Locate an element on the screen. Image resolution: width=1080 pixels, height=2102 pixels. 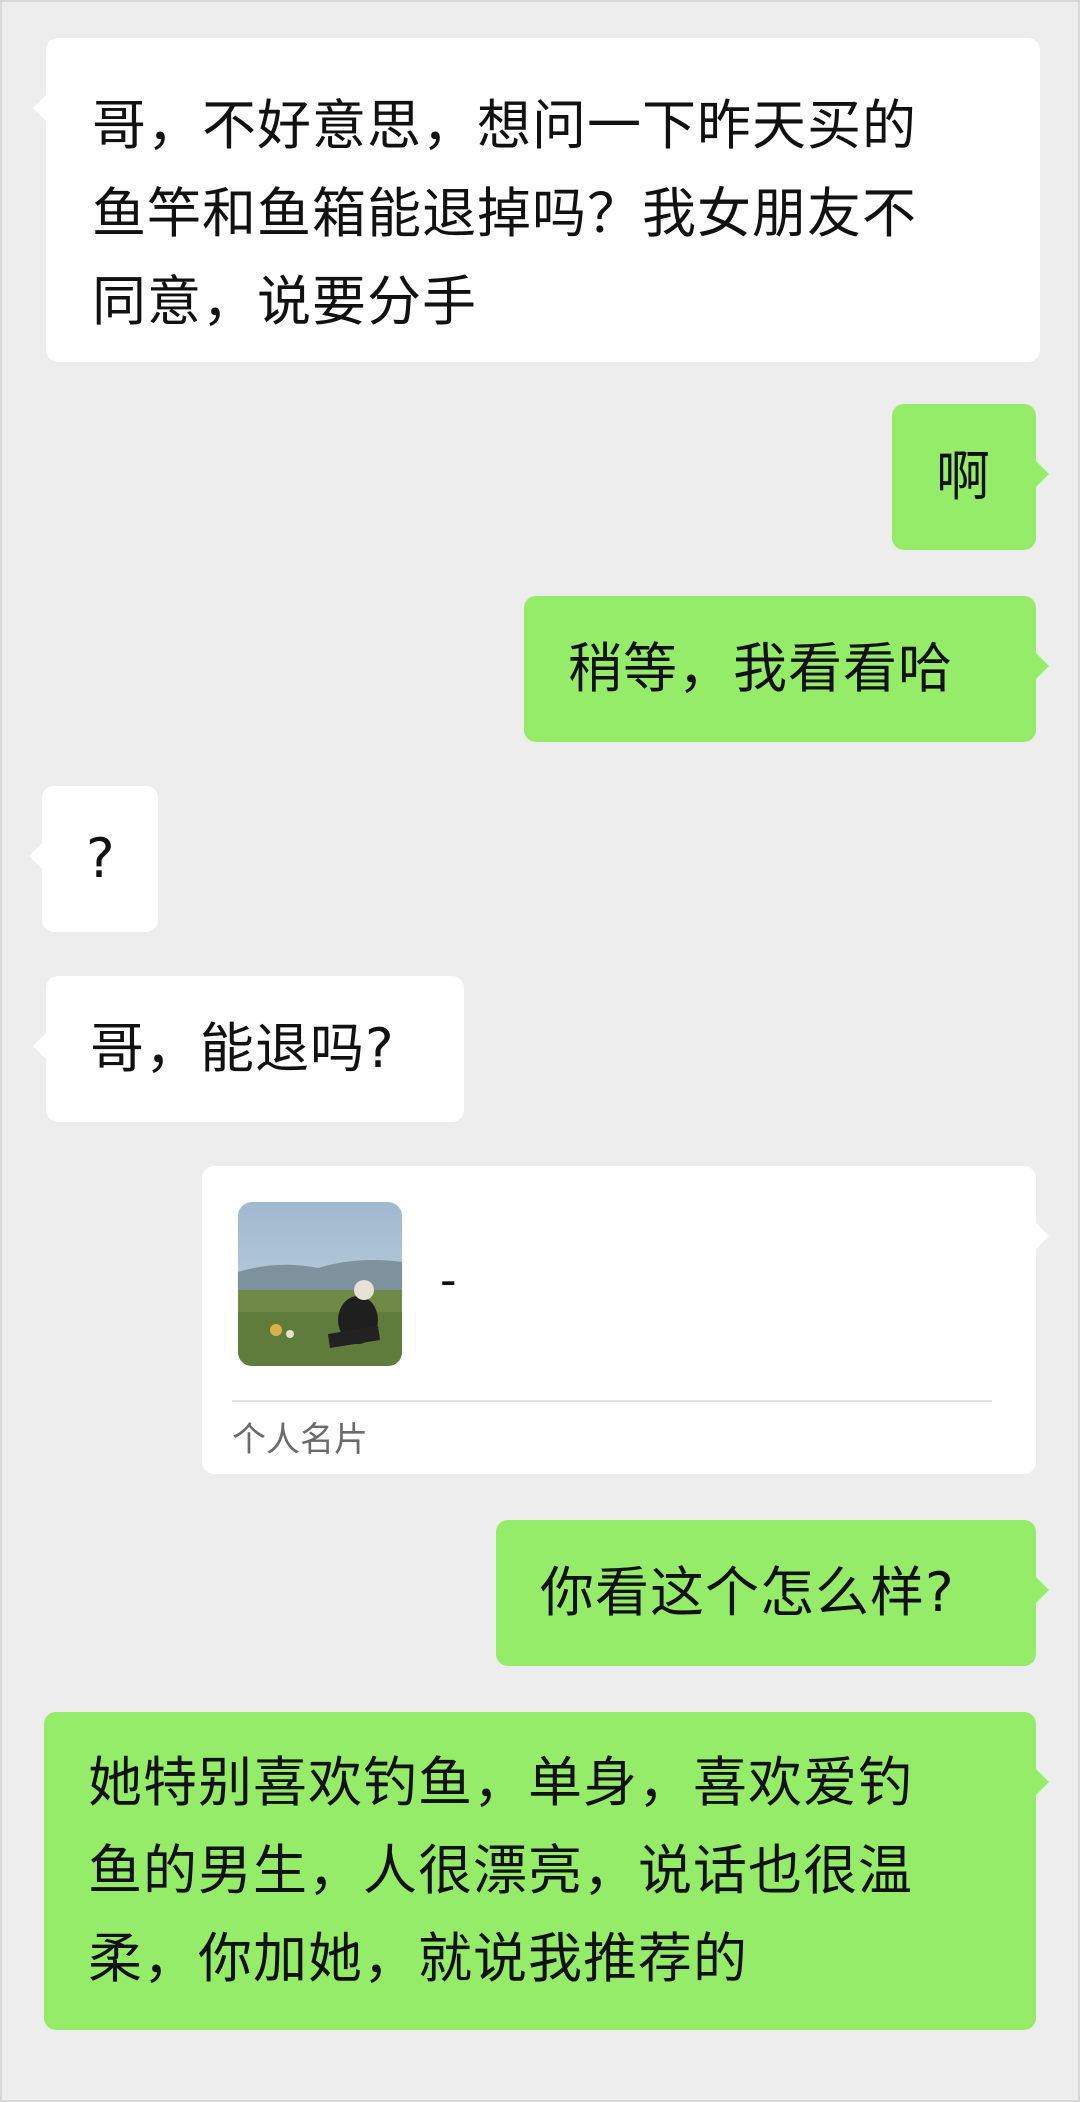
message-text: 啊 is located at coordinates (963, 476).